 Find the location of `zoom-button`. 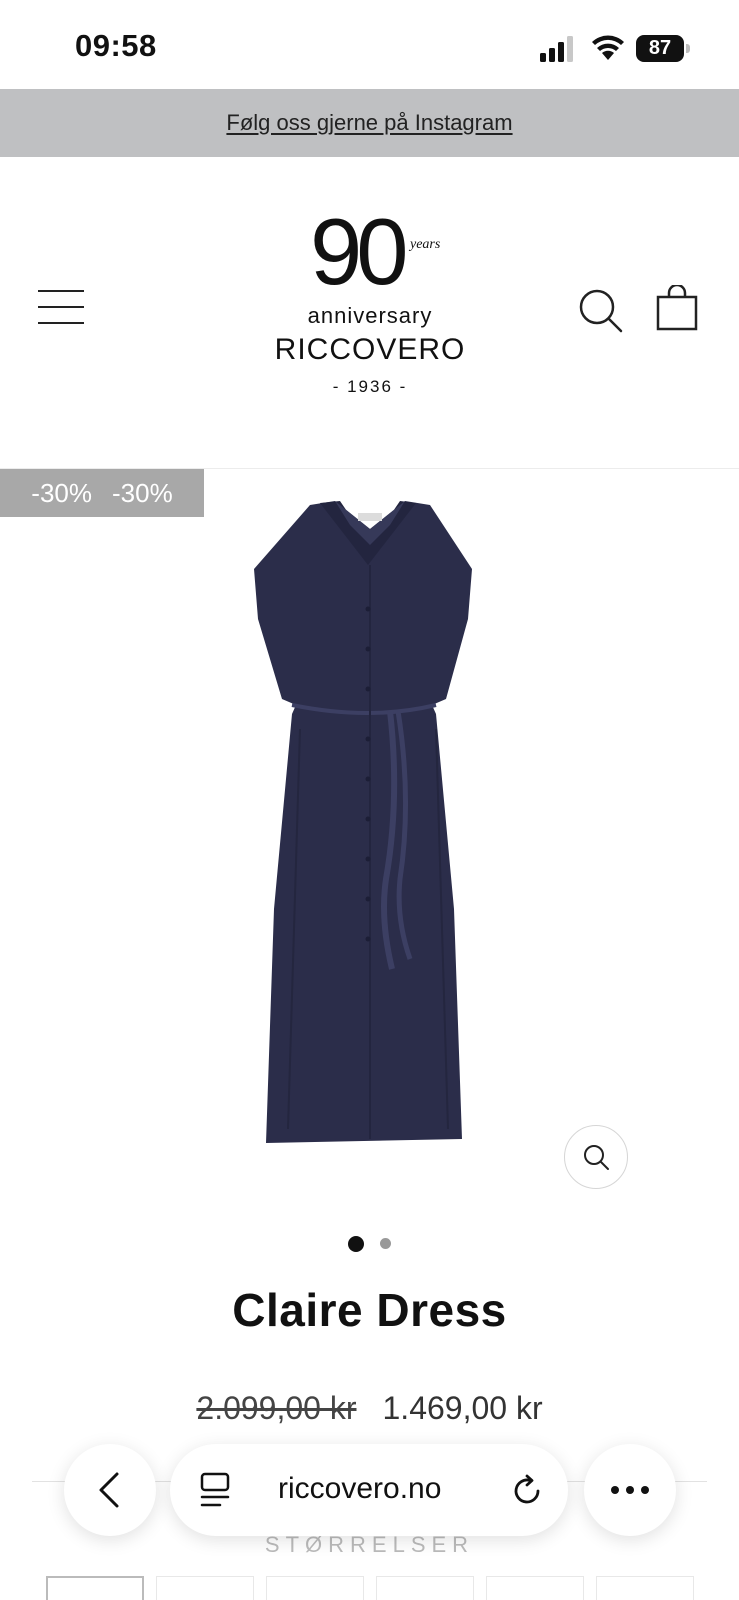

zoom-button is located at coordinates (596, 1157).